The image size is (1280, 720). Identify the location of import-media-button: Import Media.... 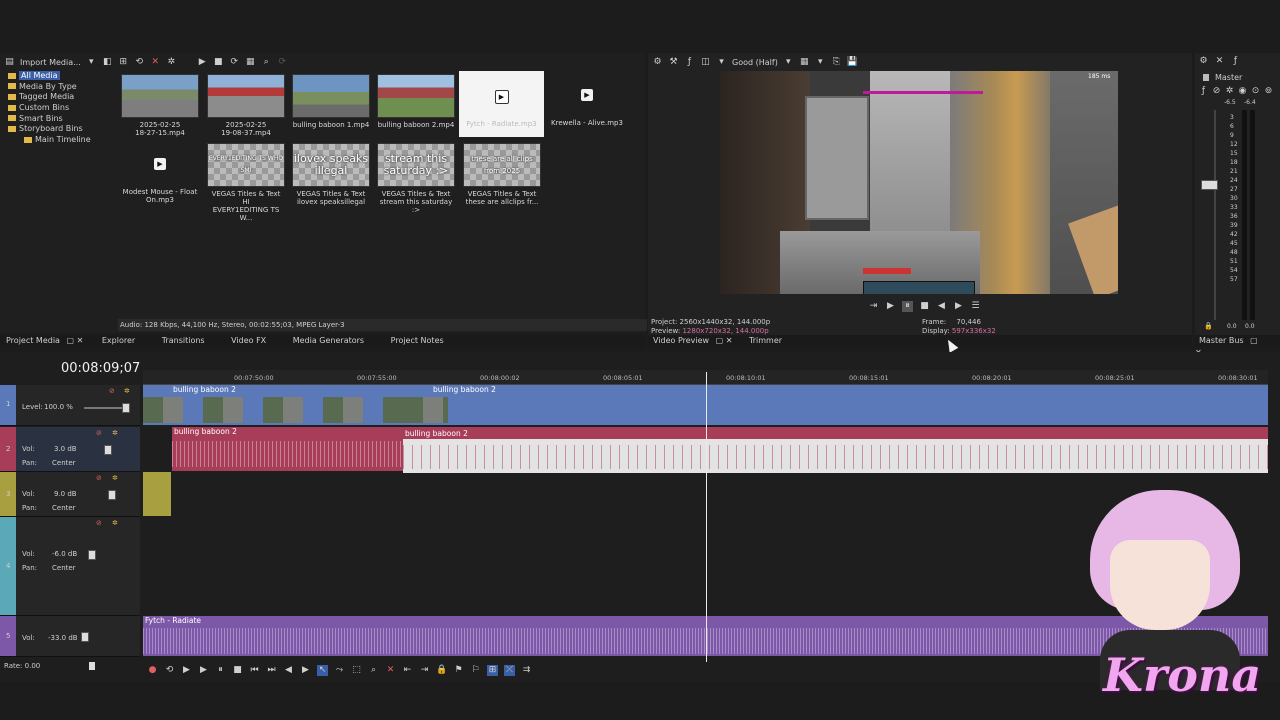
(50, 62).